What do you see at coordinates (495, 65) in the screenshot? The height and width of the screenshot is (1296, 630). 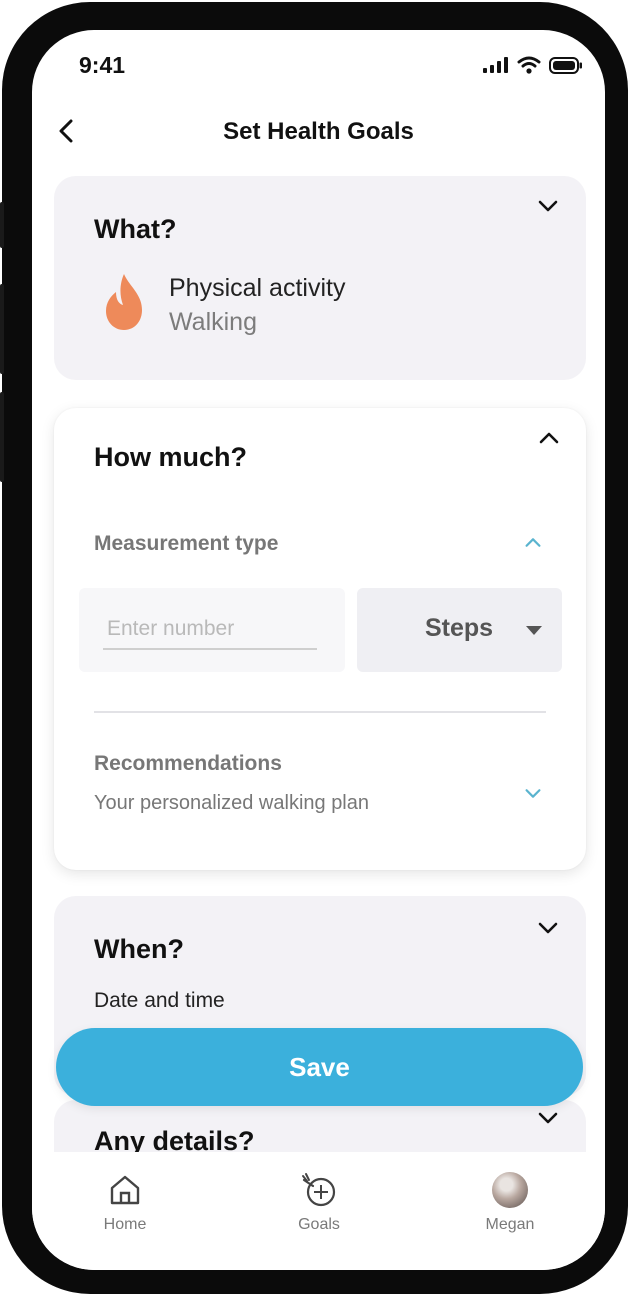 I see `signal-icon` at bounding box center [495, 65].